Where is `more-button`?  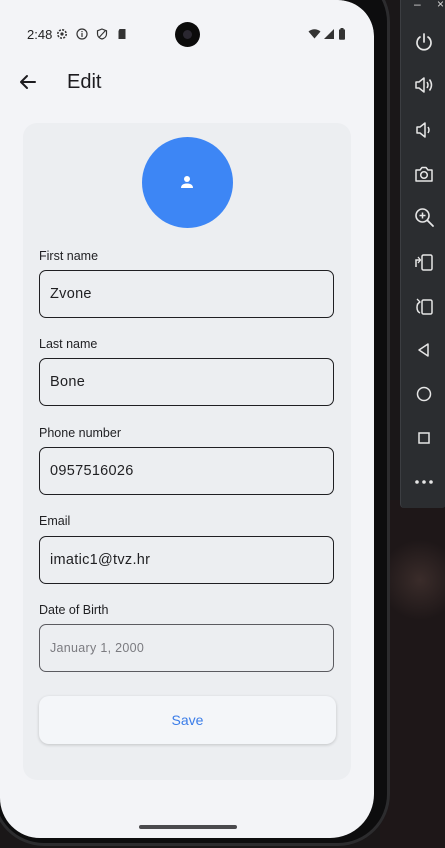 more-button is located at coordinates (424, 482).